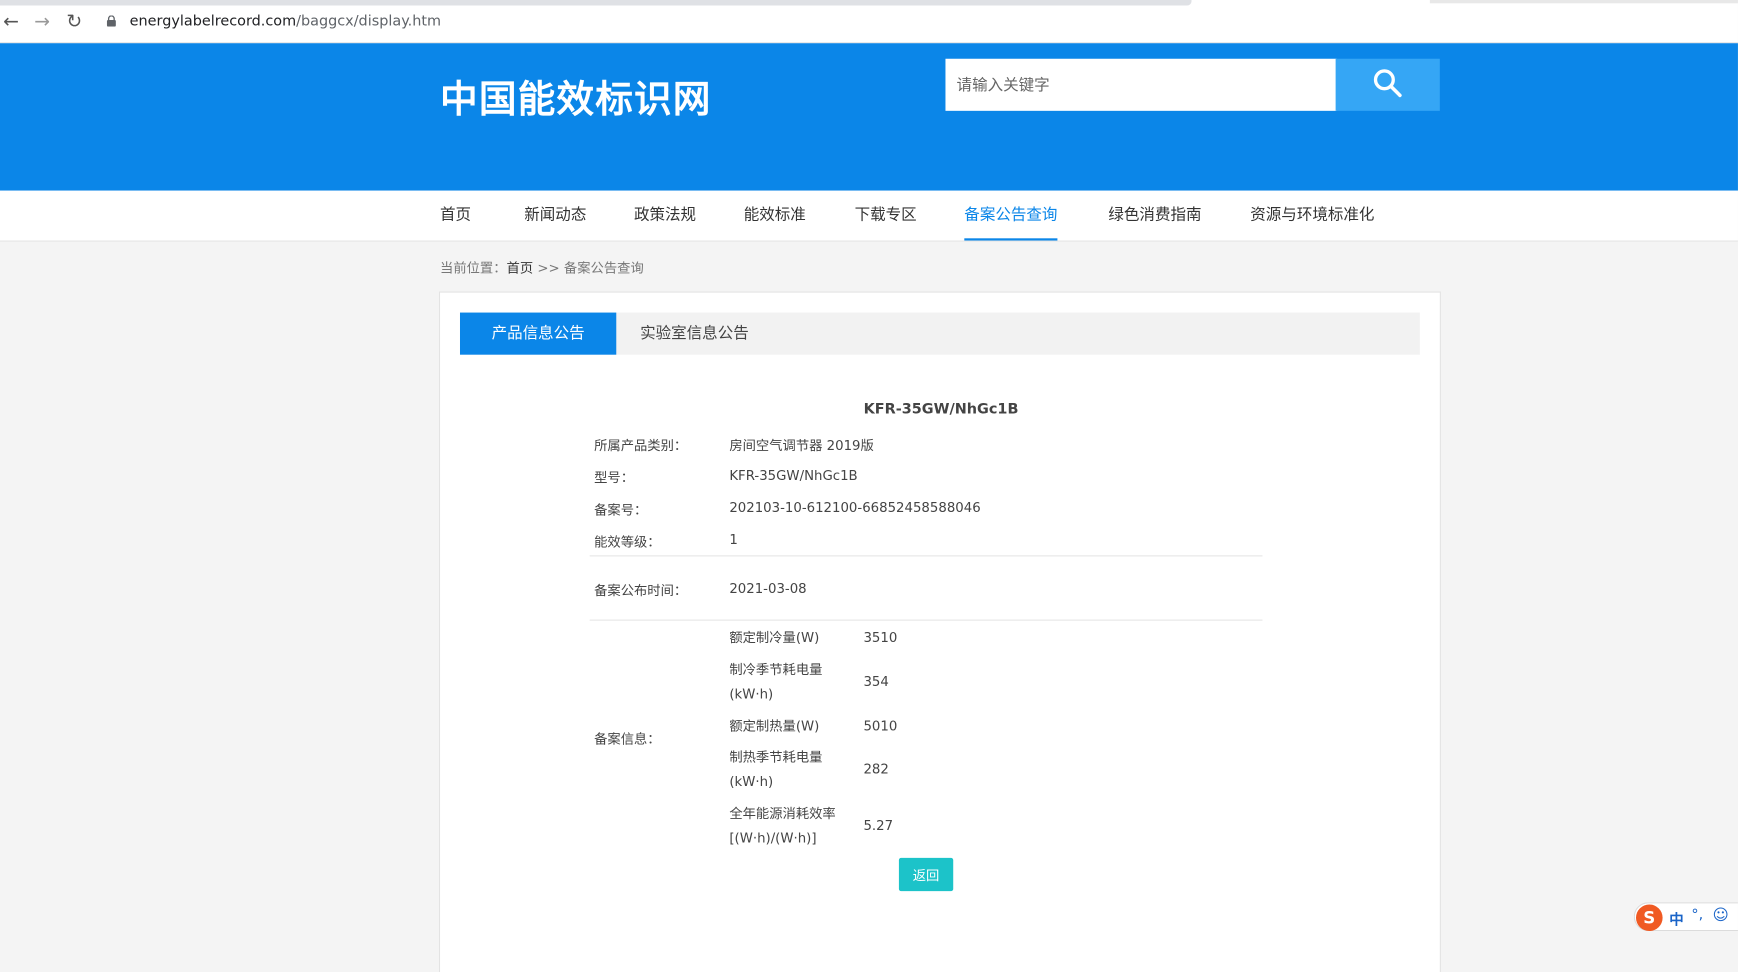 The height and width of the screenshot is (972, 1738). I want to click on breadcrumb-current: 备案公告查询, so click(603, 268).